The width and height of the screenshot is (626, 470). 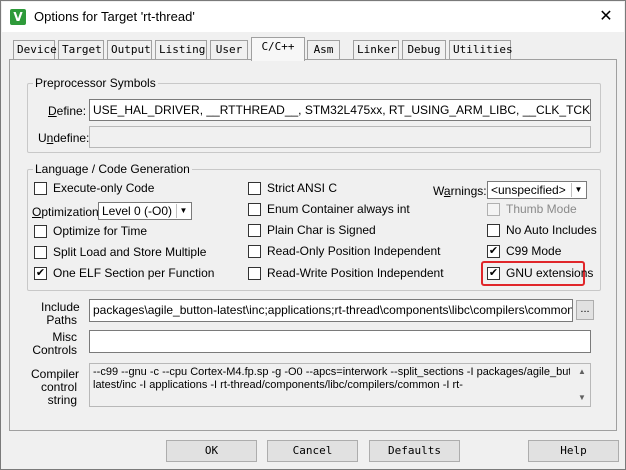 I want to click on optimize-time-checkbox: Optimize for Time, so click(x=134, y=232).